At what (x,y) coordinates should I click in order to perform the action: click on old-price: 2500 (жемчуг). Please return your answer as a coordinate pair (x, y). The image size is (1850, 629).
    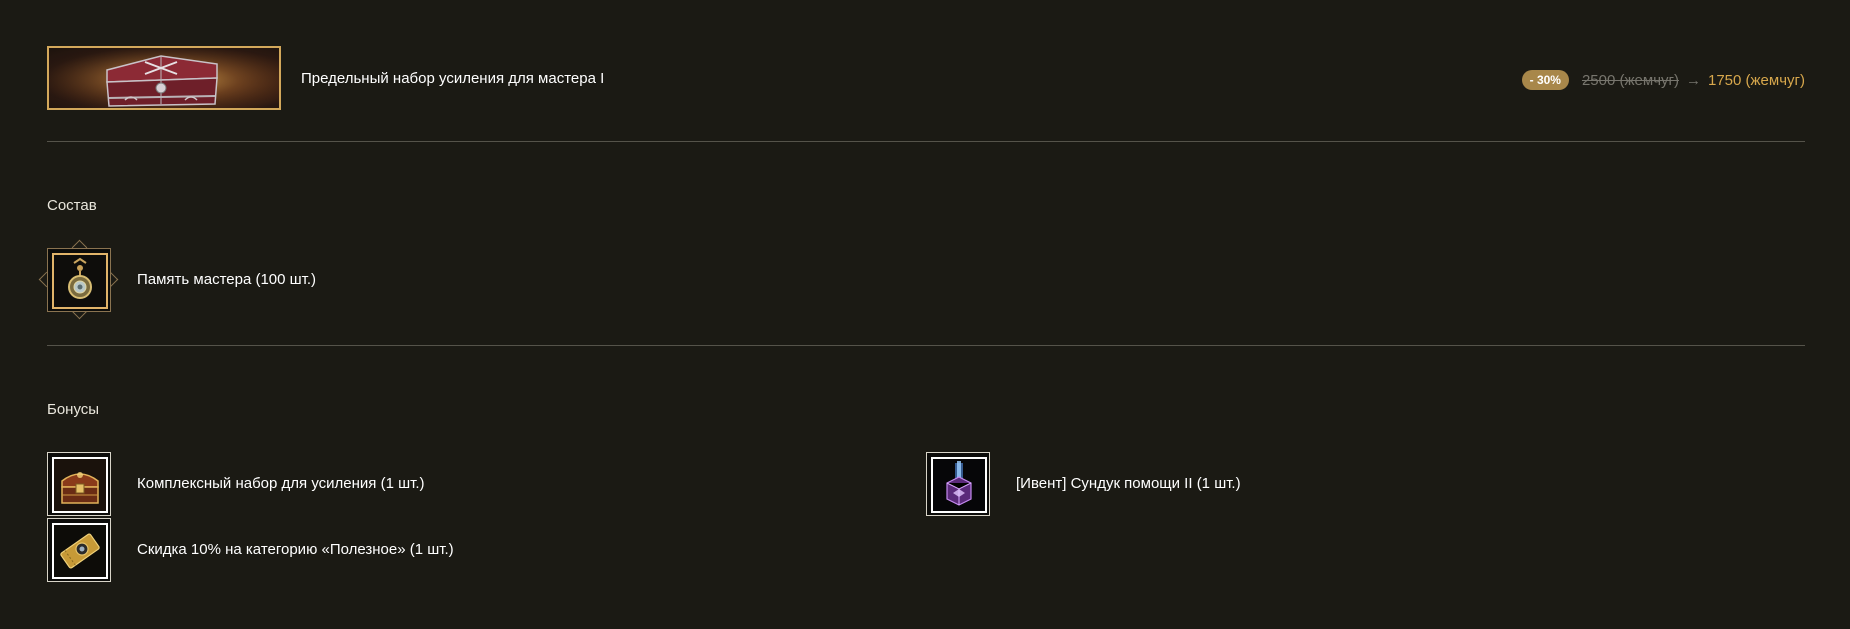
    Looking at the image, I should click on (1630, 80).